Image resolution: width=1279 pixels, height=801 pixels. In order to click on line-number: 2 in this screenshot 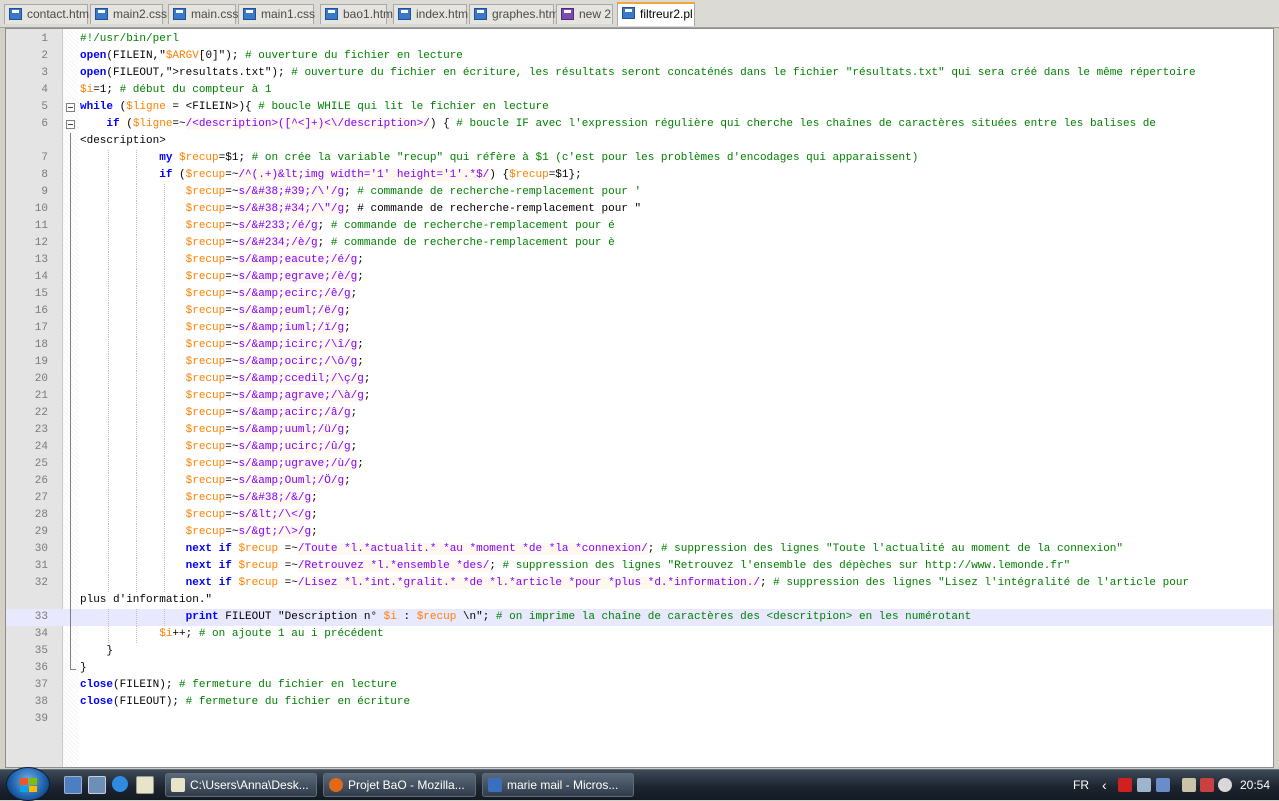, I will do `click(44, 56)`.